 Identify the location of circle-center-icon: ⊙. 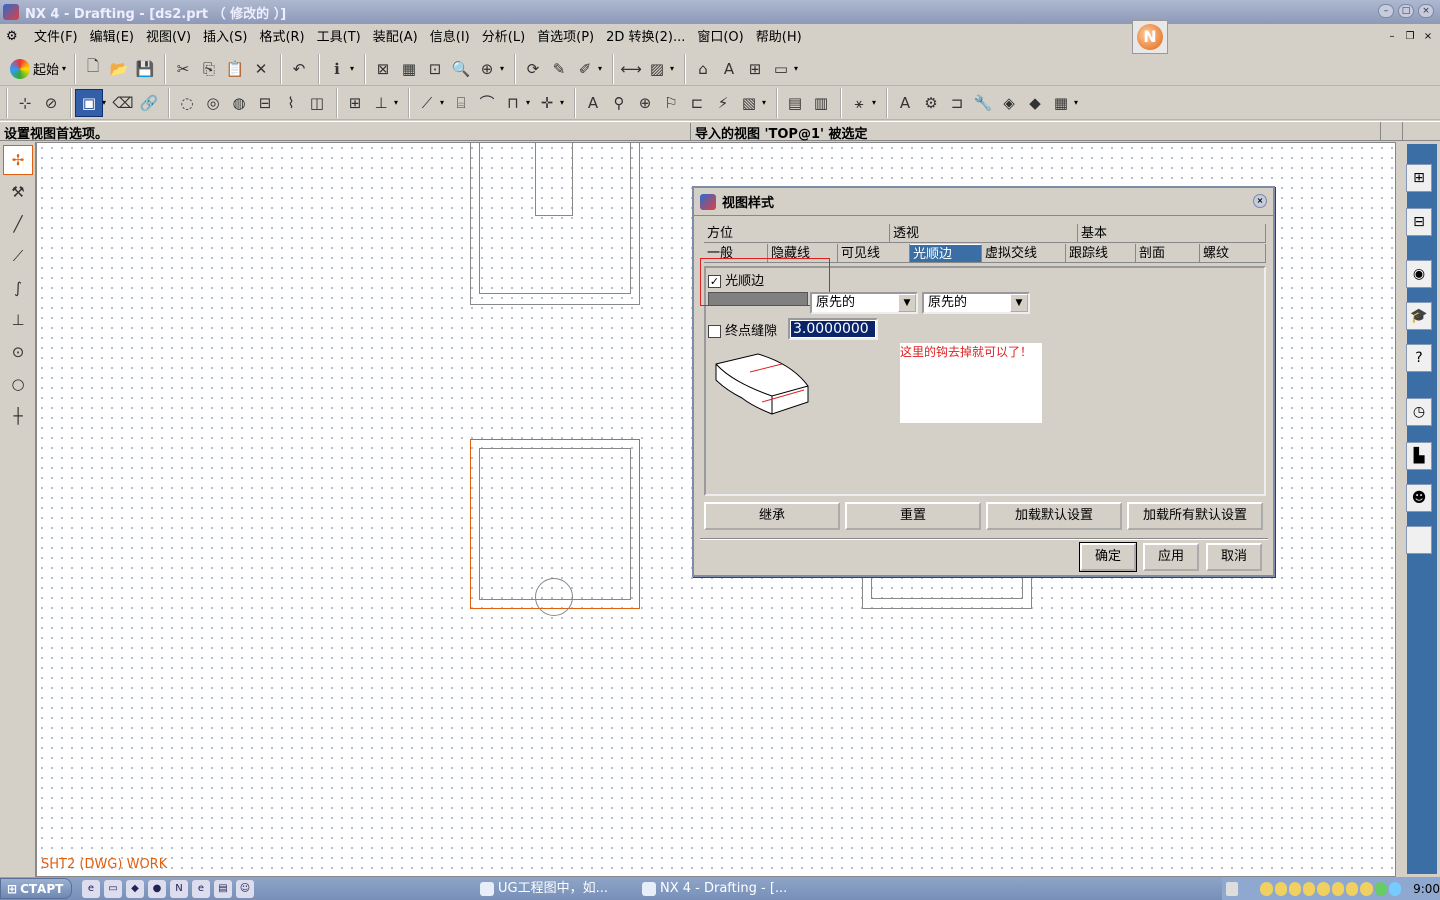
(18, 352).